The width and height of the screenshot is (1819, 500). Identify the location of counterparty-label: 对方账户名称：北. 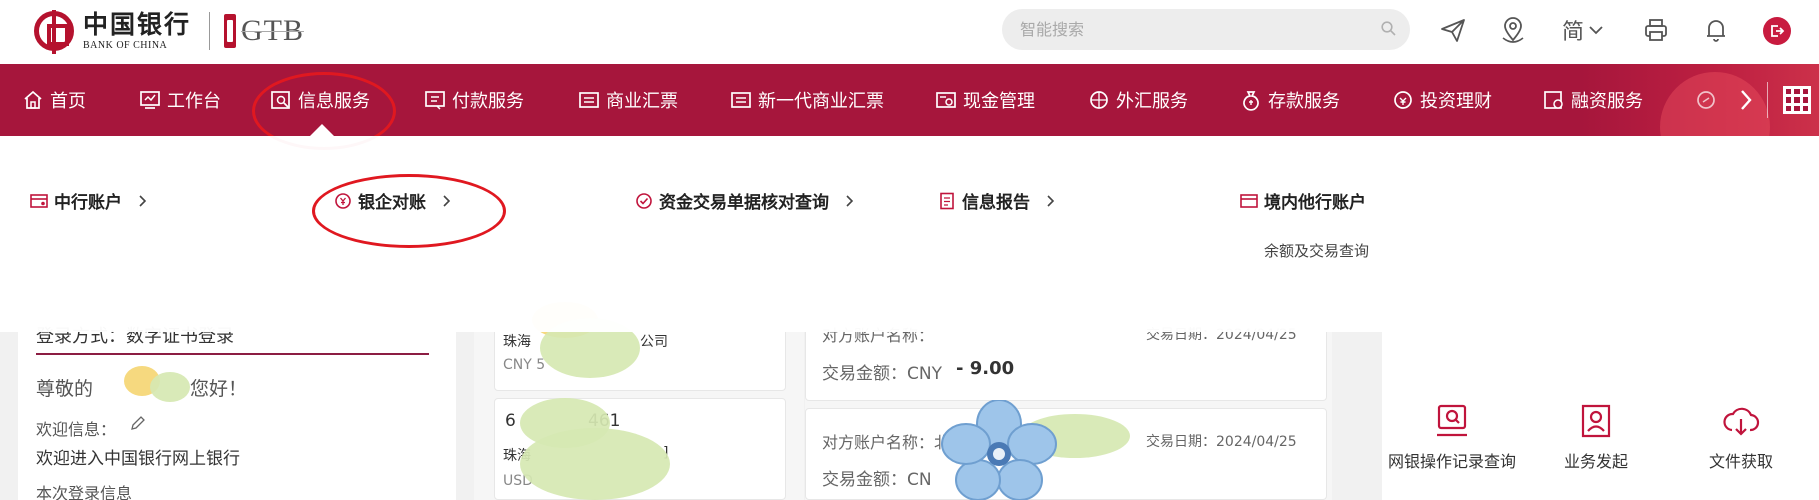
(886, 442).